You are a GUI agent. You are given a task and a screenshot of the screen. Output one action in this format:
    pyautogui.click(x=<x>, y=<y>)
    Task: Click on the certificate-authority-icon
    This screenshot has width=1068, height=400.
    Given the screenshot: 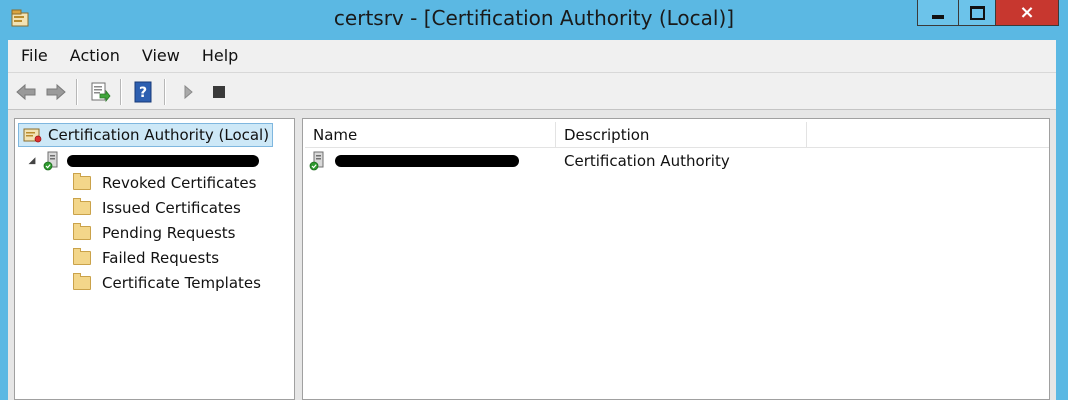 What is the action you would take?
    pyautogui.click(x=32, y=135)
    